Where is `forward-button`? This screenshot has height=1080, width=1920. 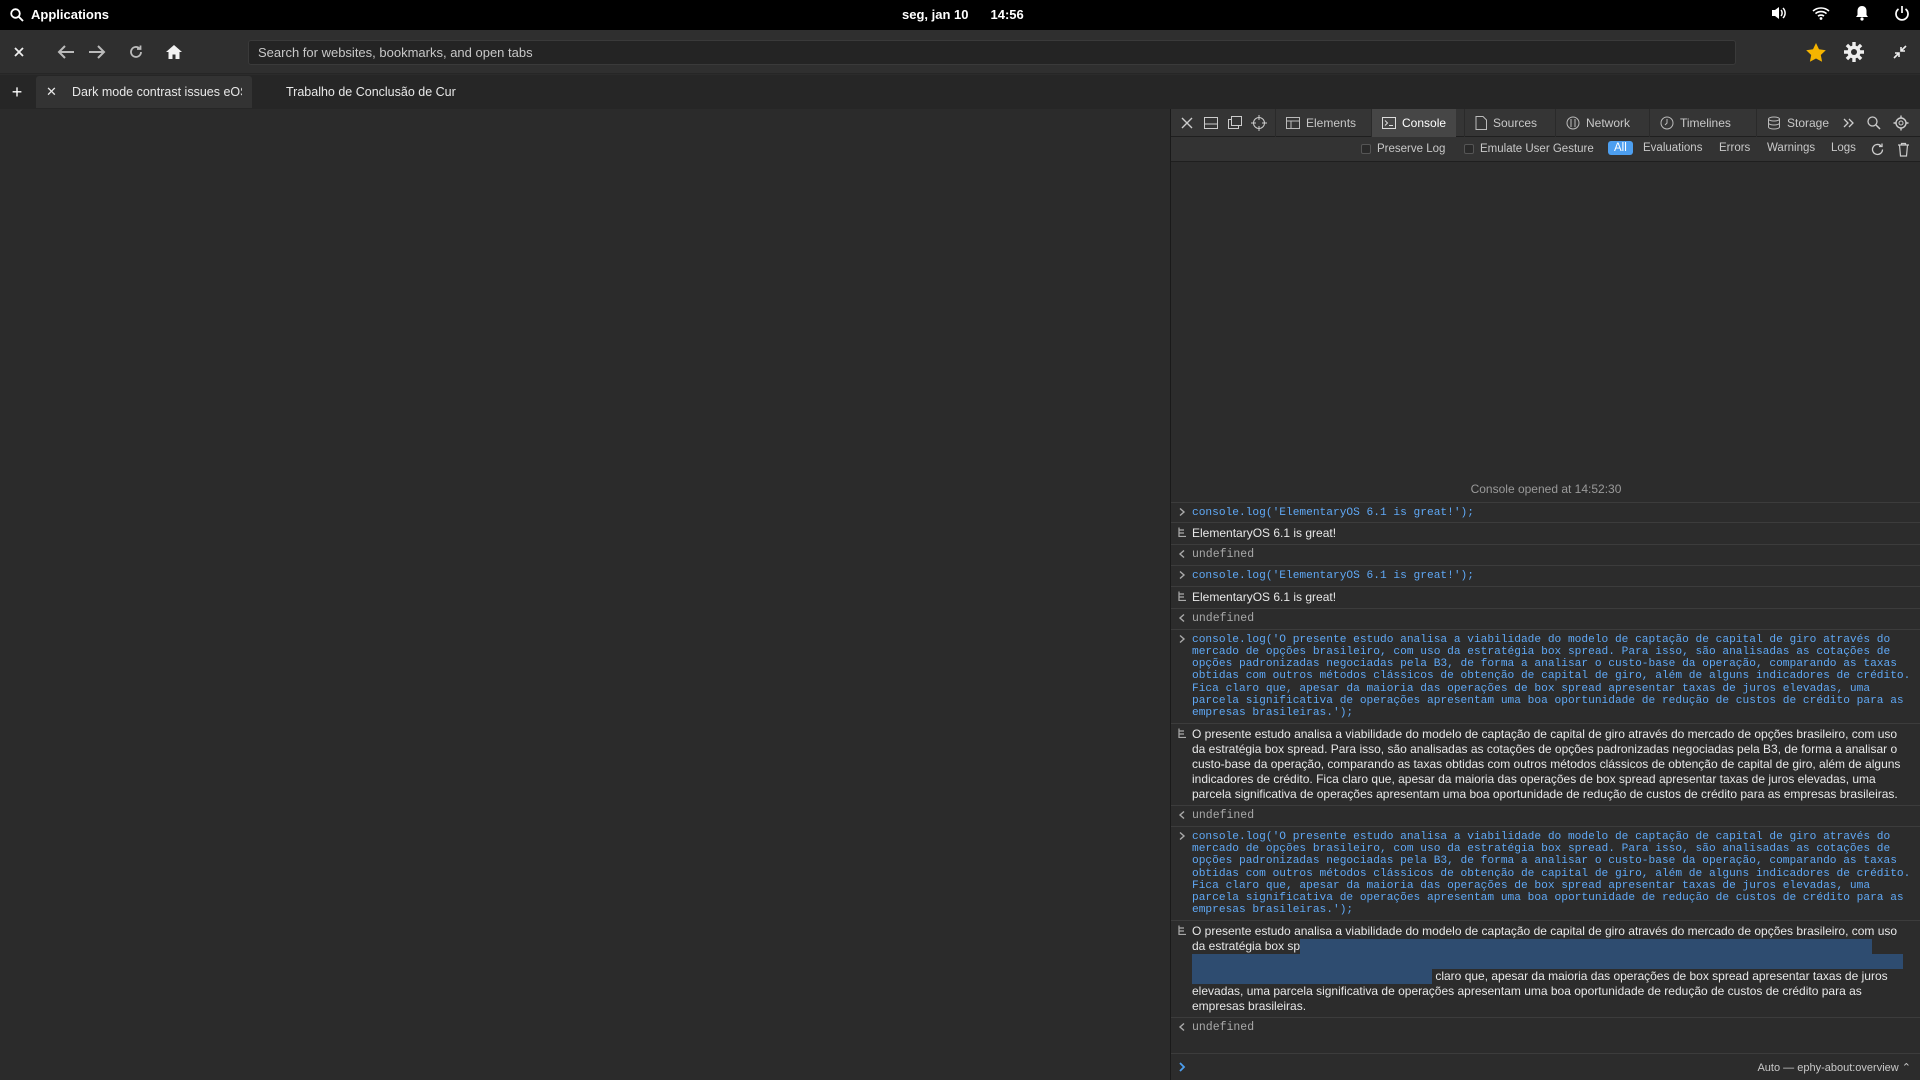
forward-button is located at coordinates (97, 52).